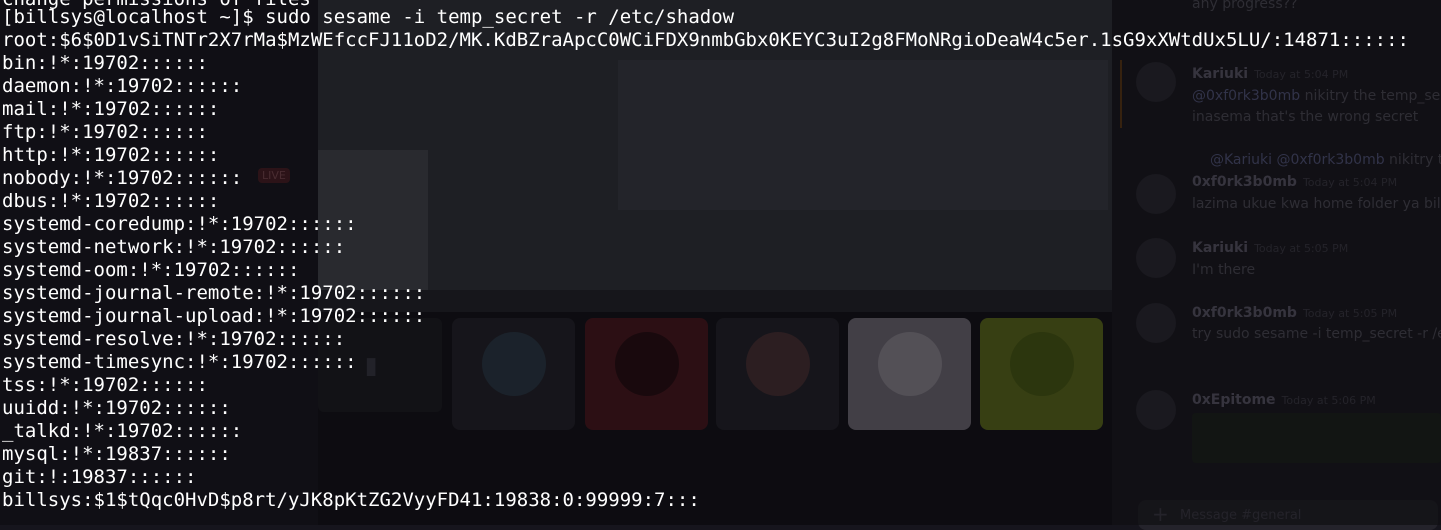  What do you see at coordinates (105, 385) in the screenshot?
I see `terminal-output-line: tss:!*:19702::::::` at bounding box center [105, 385].